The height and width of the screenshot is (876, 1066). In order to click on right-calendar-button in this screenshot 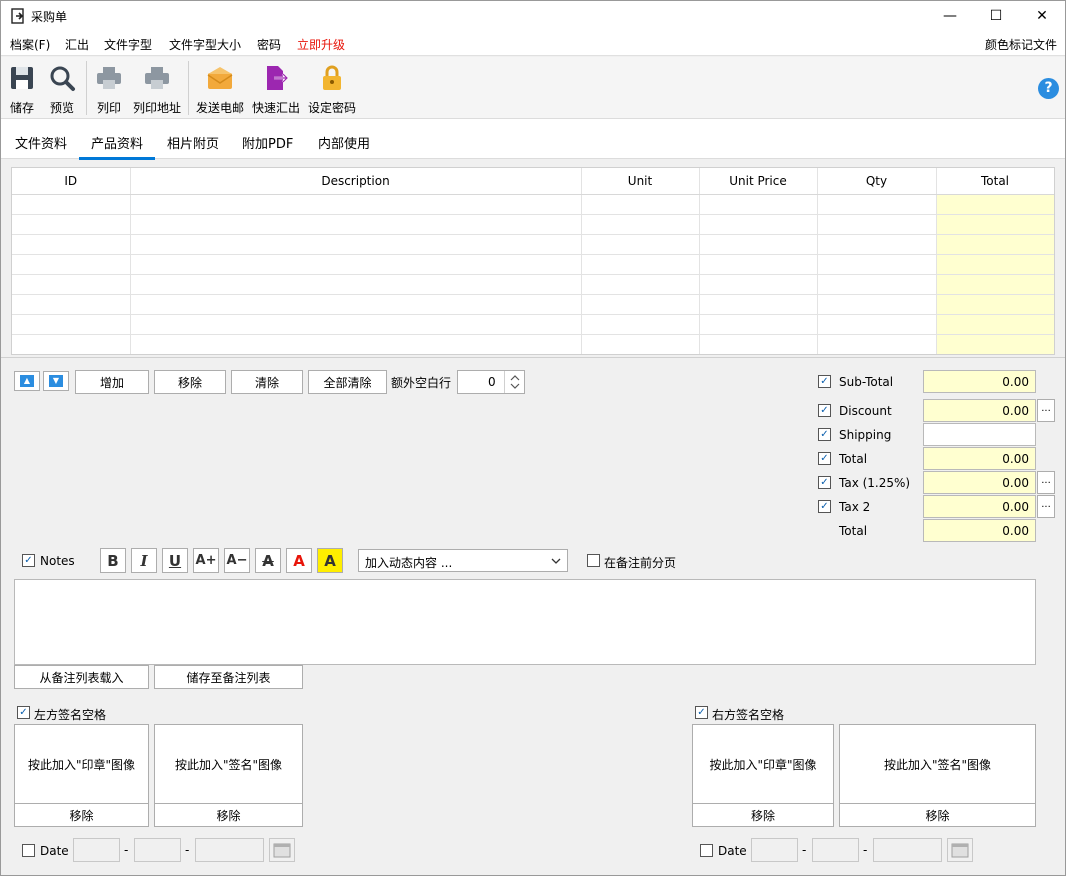, I will do `click(960, 850)`.